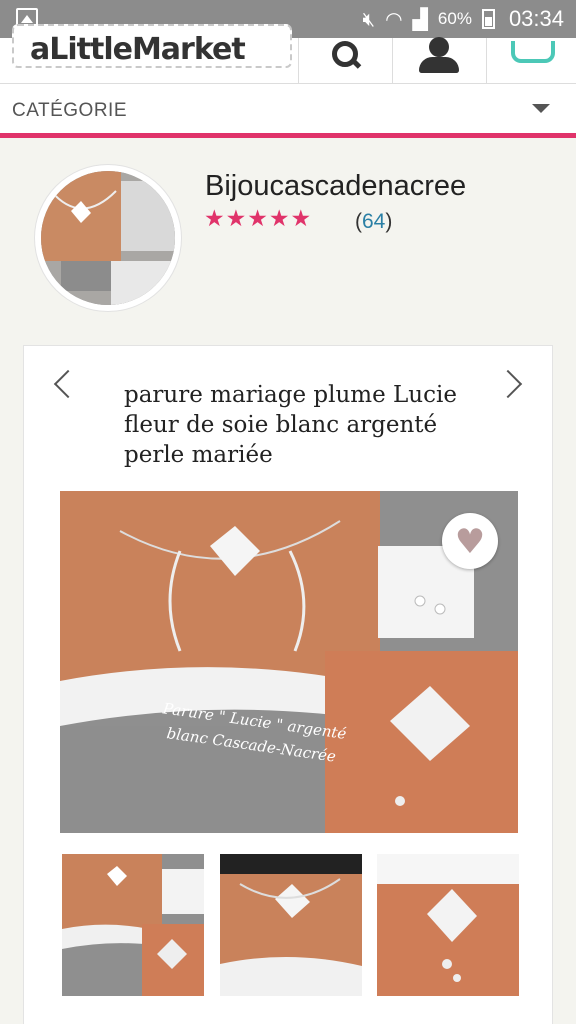  What do you see at coordinates (394, 19) in the screenshot?
I see `wifi-icon: ◠` at bounding box center [394, 19].